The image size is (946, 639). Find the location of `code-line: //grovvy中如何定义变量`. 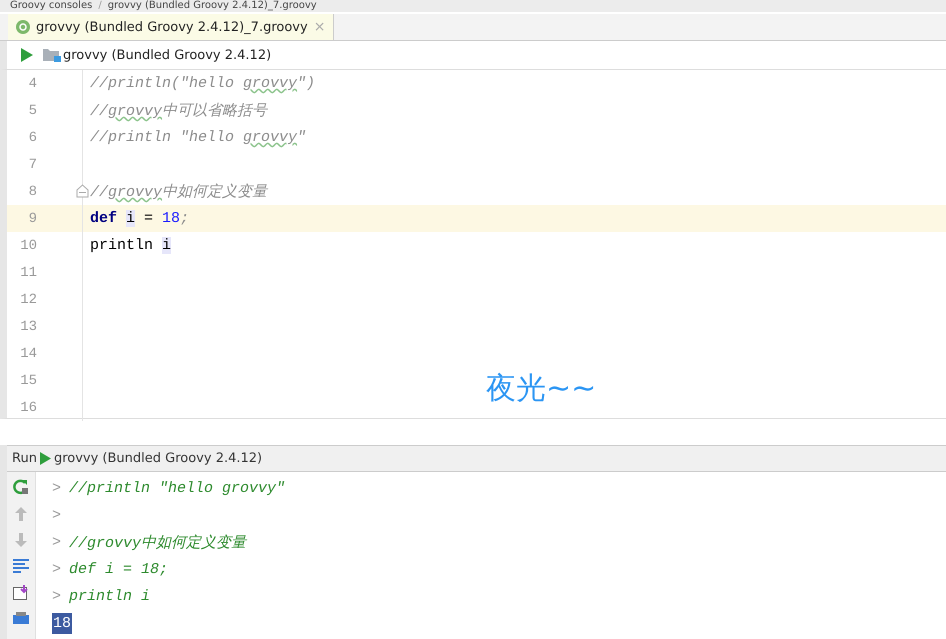

code-line: //grovvy中如何定义变量 is located at coordinates (178, 191).